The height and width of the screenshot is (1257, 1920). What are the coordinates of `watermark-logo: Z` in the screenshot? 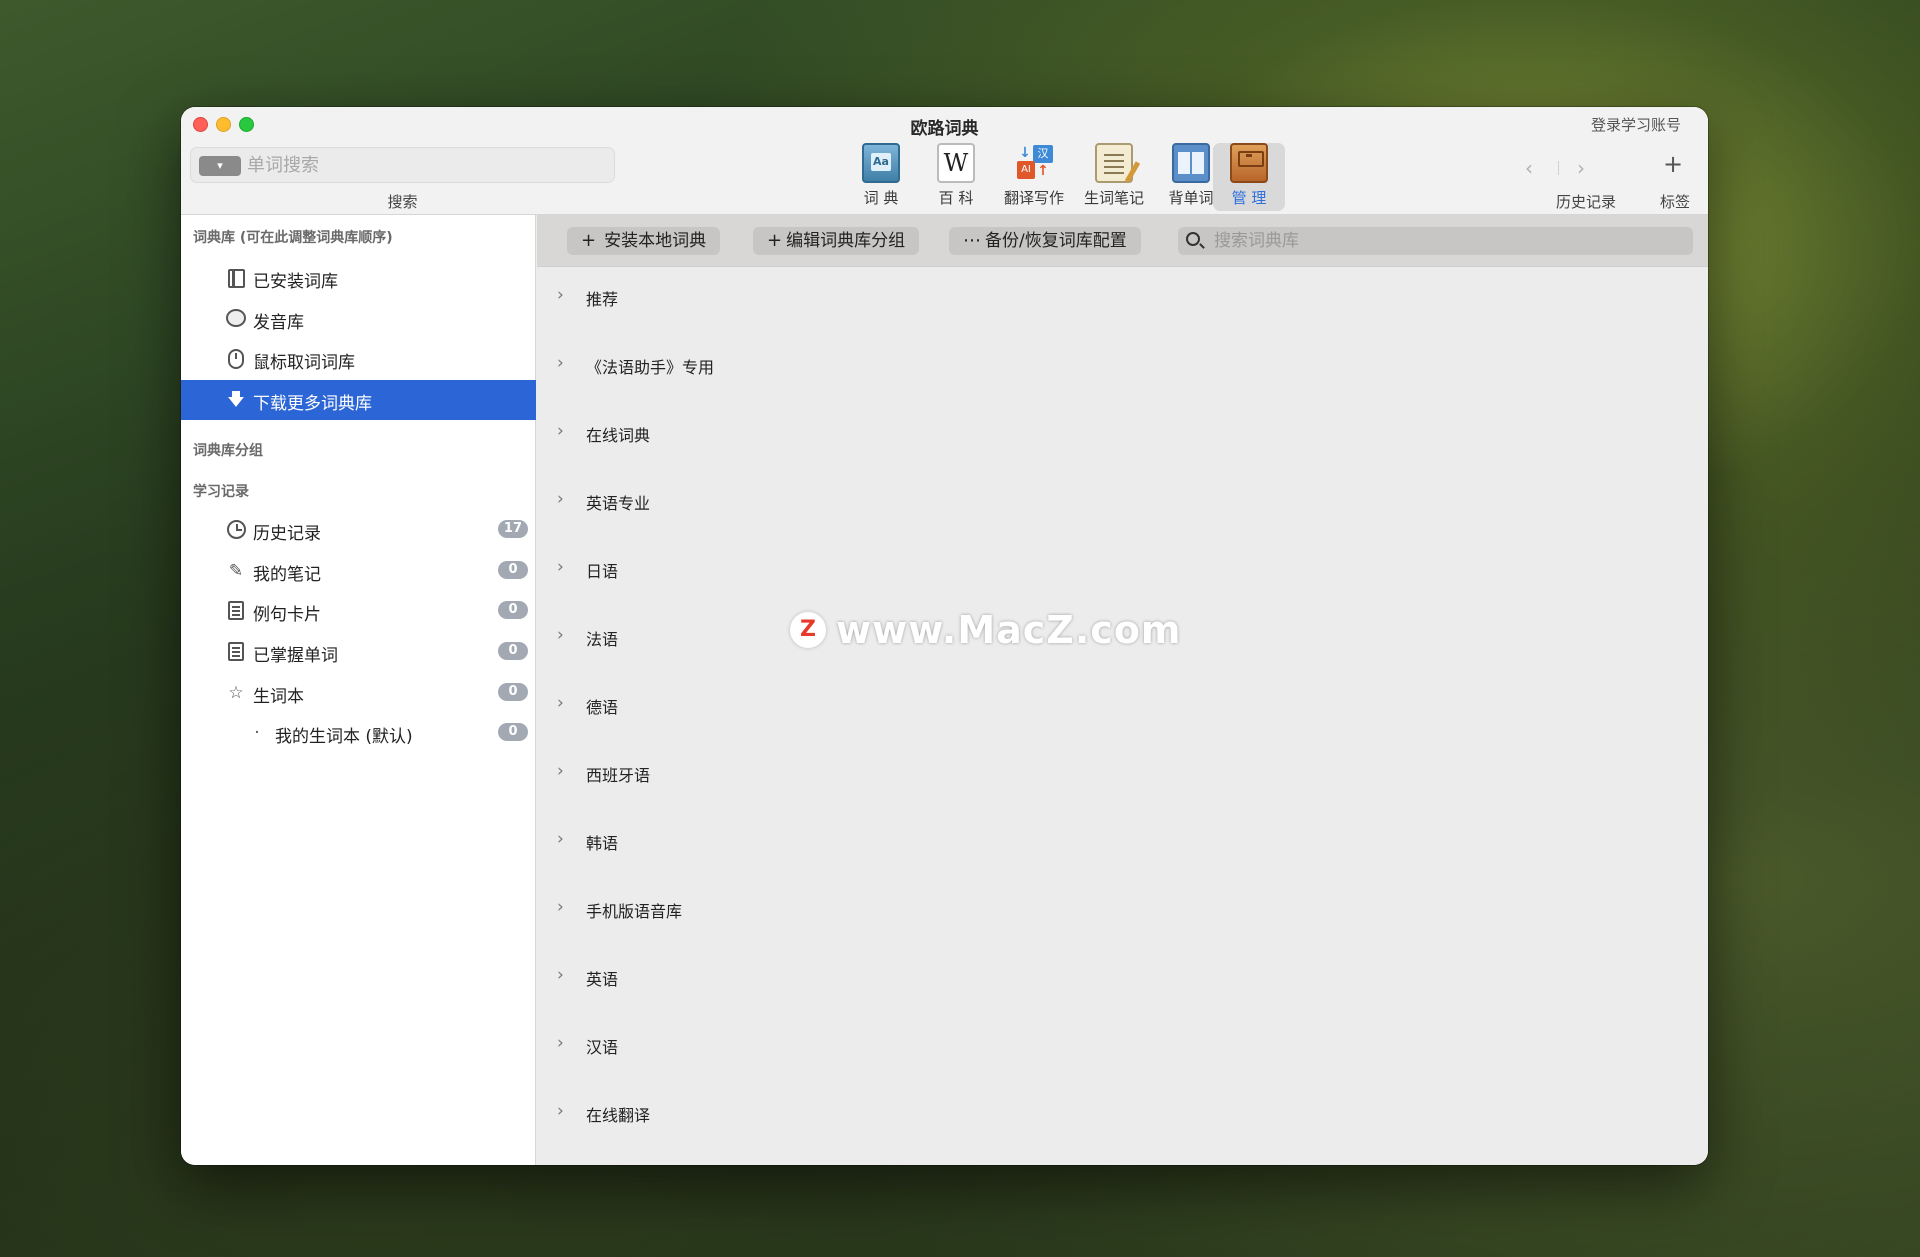 It's located at (808, 630).